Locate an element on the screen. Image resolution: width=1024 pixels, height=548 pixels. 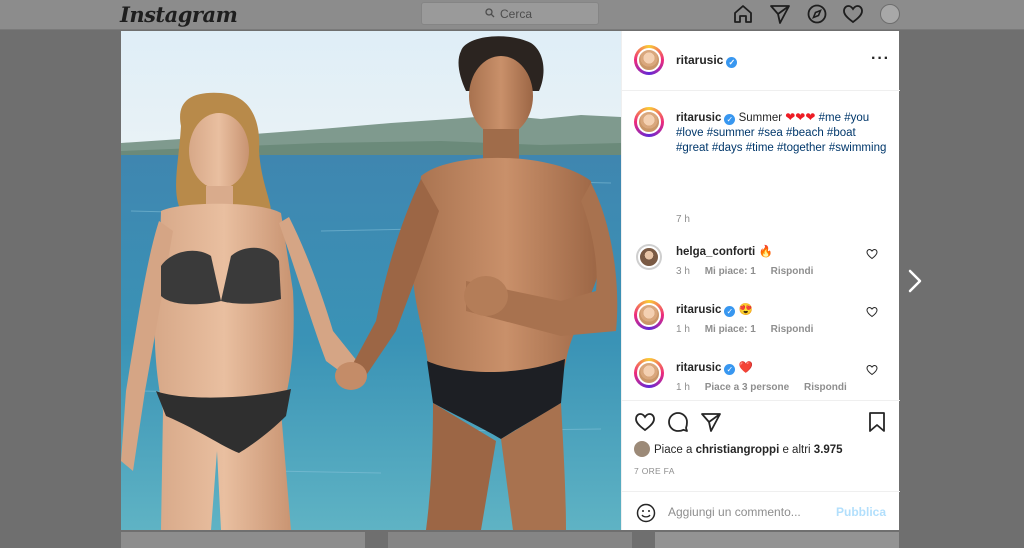
red-heart-emoji: ❤❤❤ is located at coordinates (800, 117).